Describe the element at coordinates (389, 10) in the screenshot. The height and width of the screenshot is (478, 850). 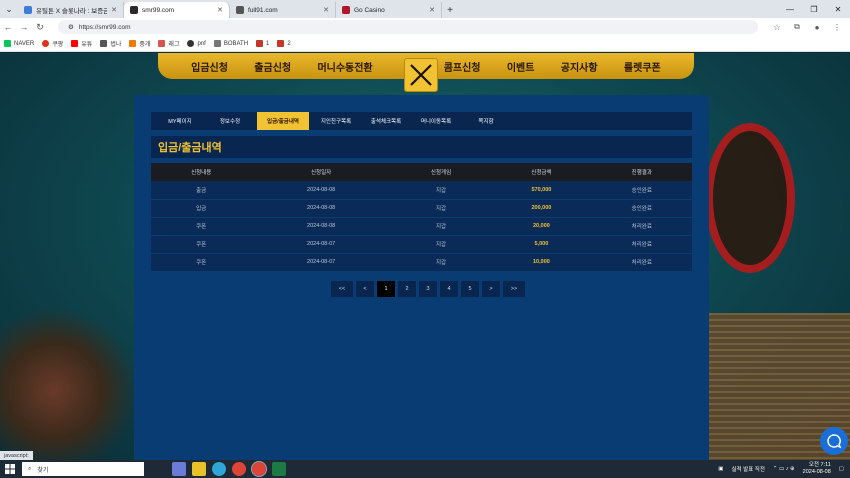
I see `browser-tab: Go Casino ✕` at that location.